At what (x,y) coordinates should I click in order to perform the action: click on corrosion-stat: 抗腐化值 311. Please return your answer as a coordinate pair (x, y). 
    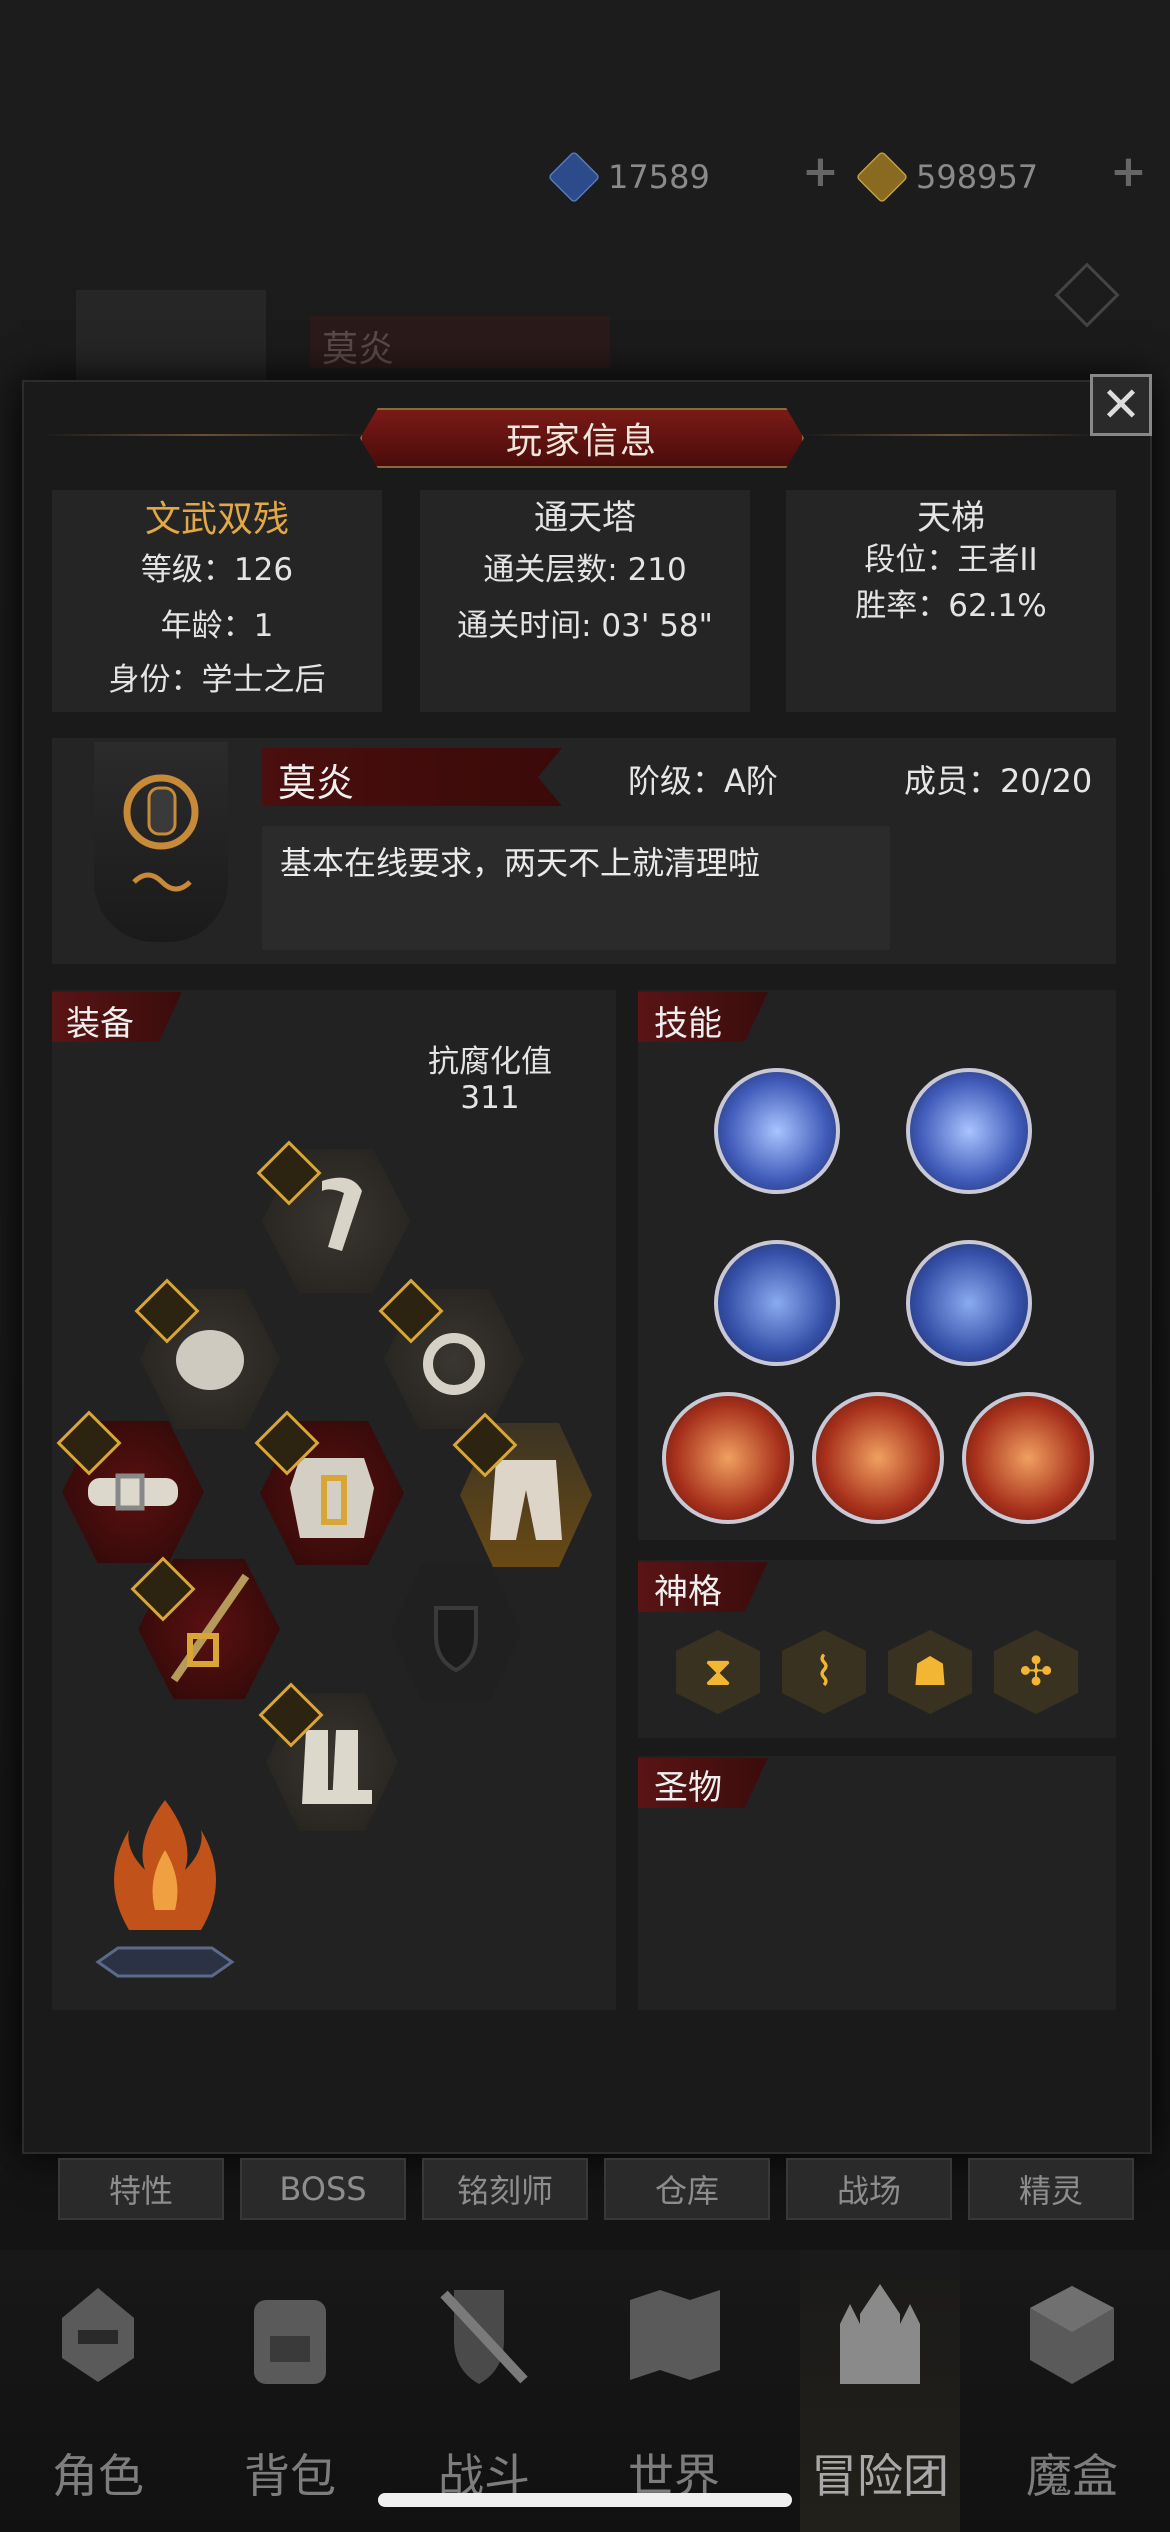
    Looking at the image, I should click on (490, 1080).